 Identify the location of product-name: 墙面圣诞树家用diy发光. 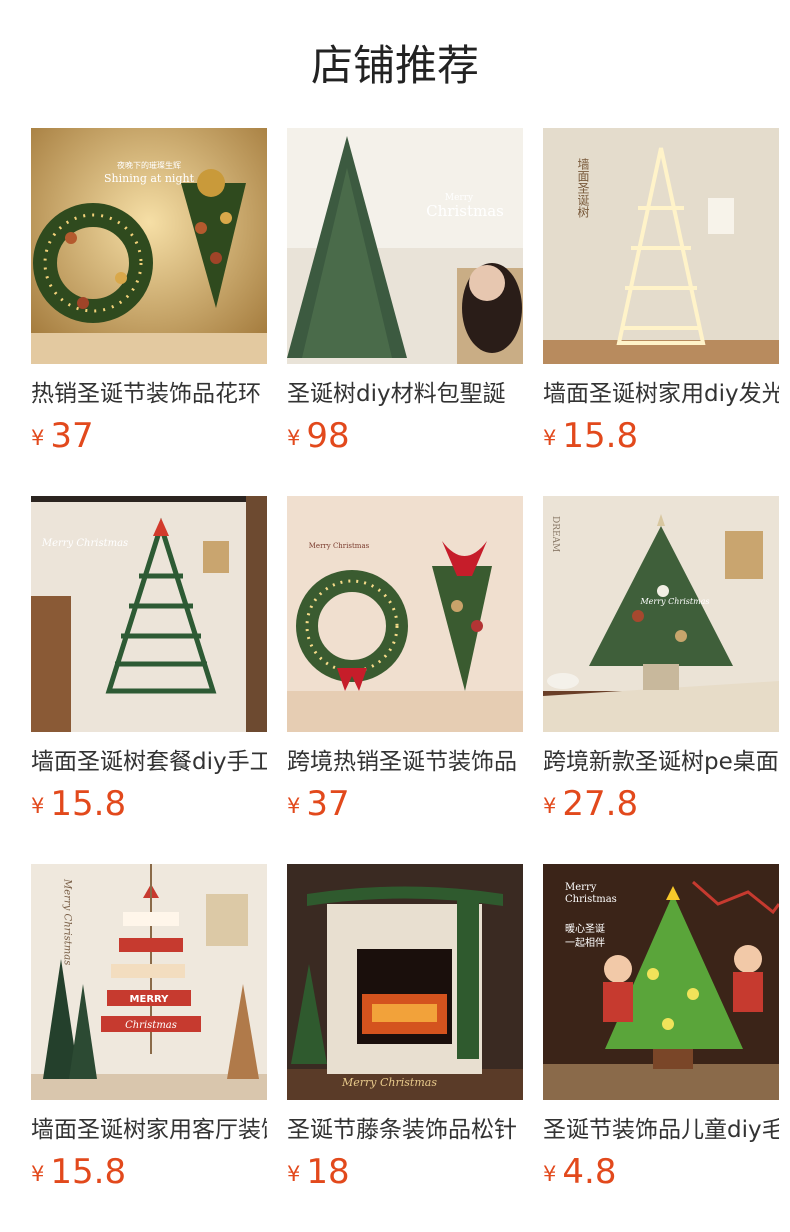
(661, 394).